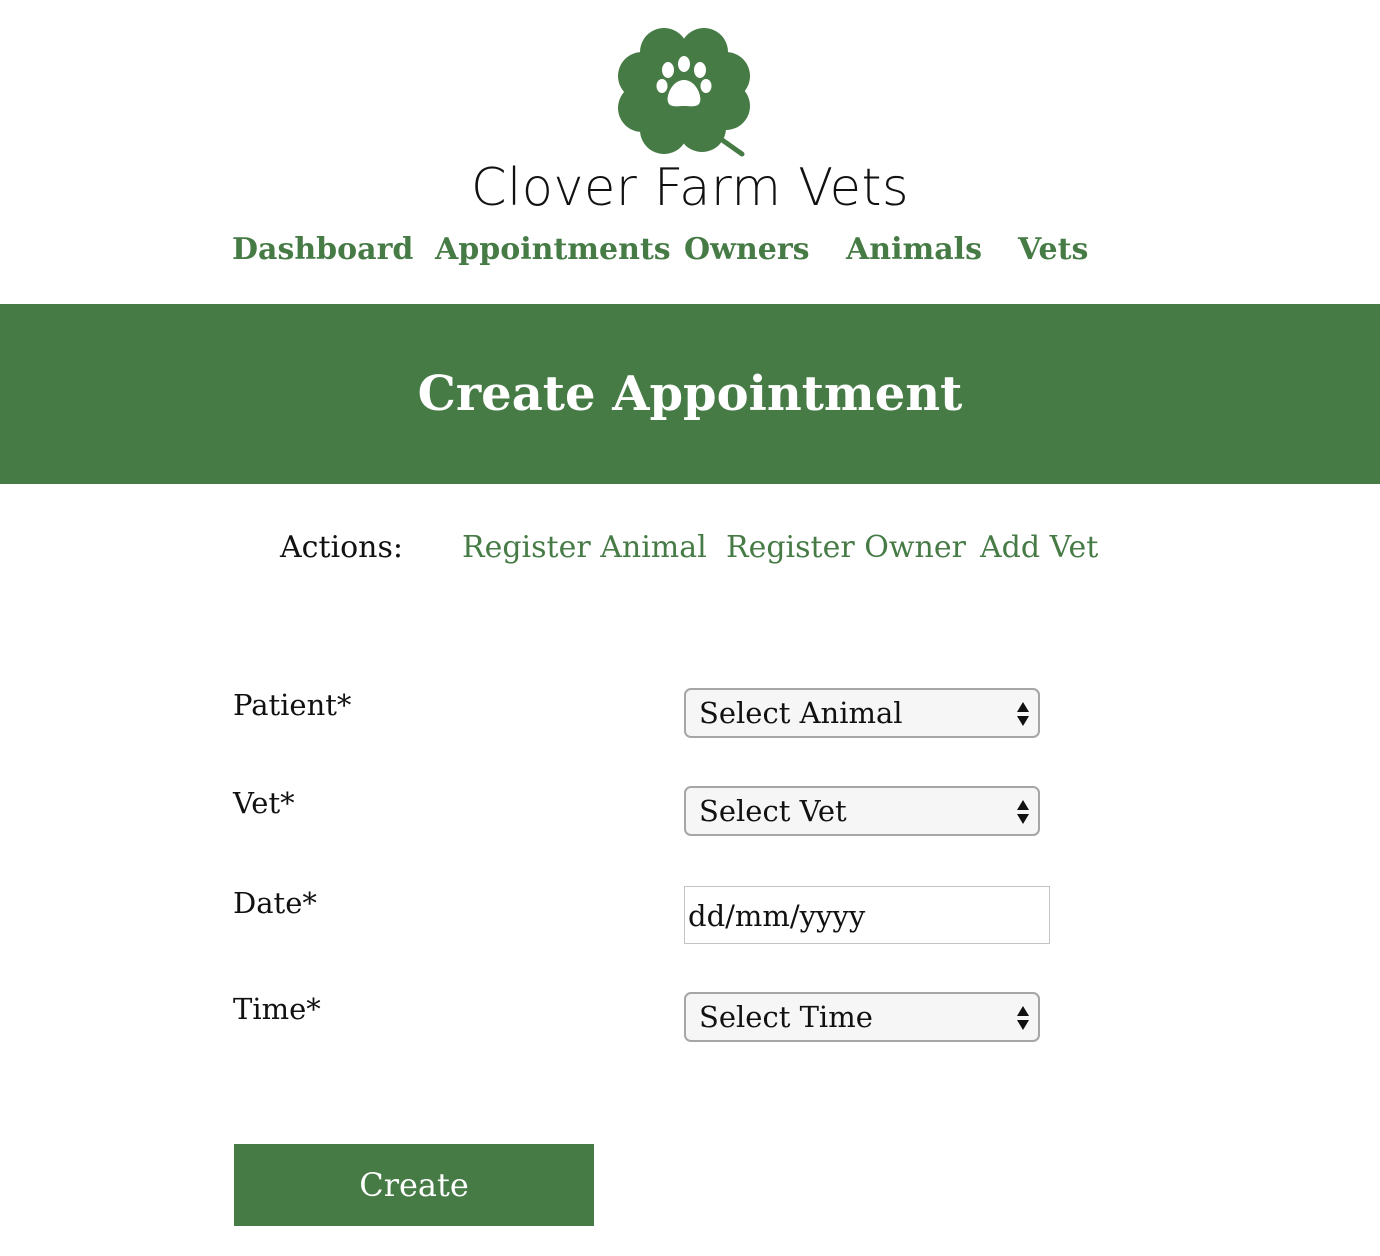 Image resolution: width=1380 pixels, height=1256 pixels. I want to click on time-select: Select Time, so click(862, 1017).